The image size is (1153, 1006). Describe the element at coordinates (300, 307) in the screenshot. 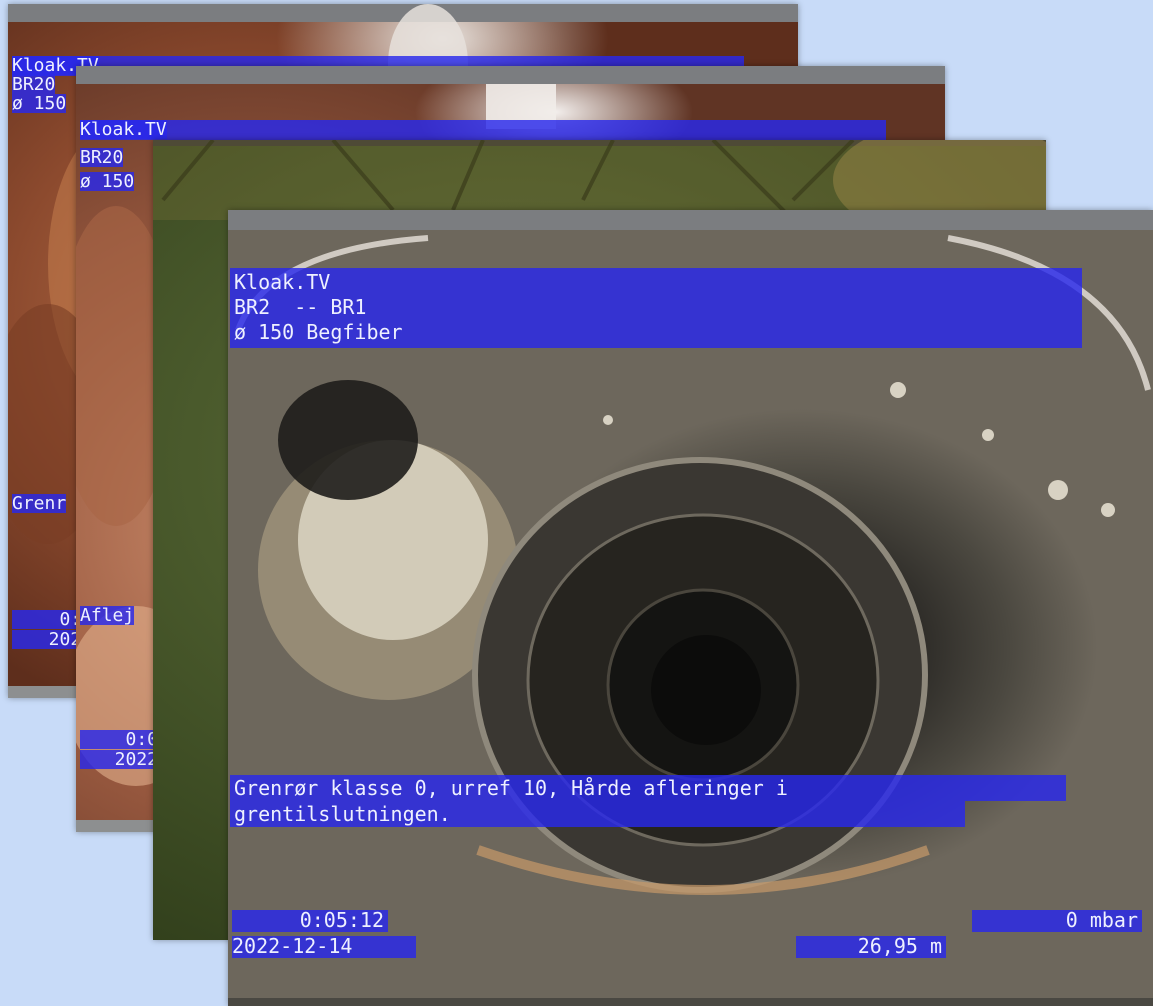

I see `pipe-section: BR2 -- BR1` at that location.